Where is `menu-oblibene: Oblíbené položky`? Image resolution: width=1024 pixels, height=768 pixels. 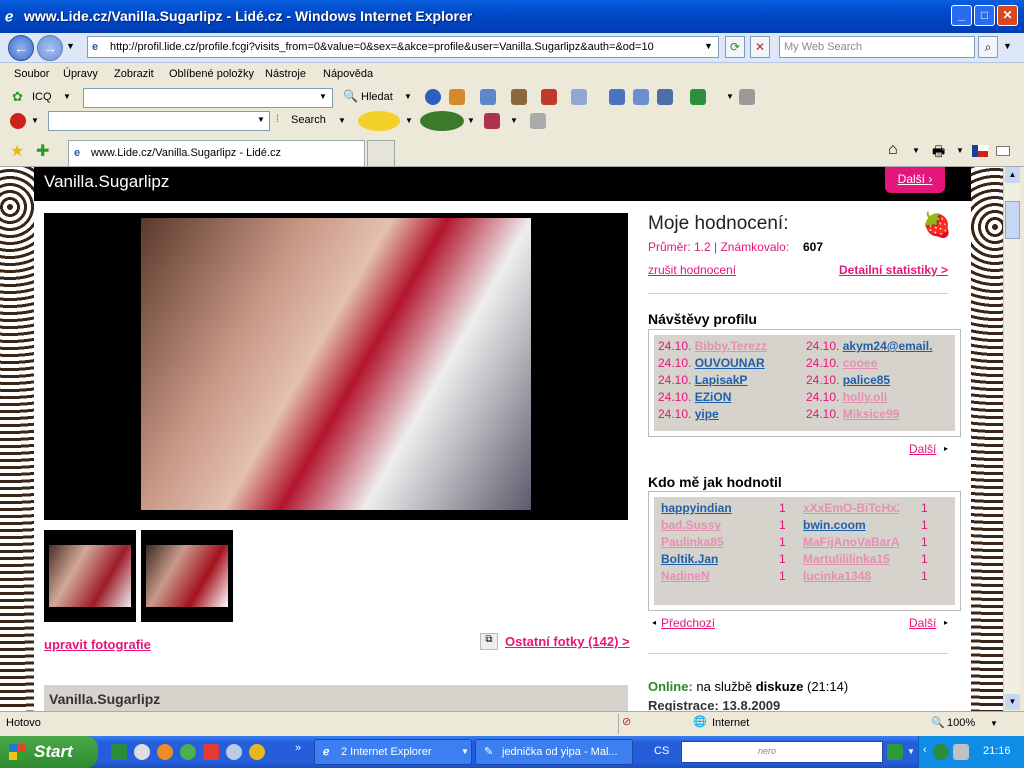
menu-oblibene: Oblíbené položky is located at coordinates (211, 74).